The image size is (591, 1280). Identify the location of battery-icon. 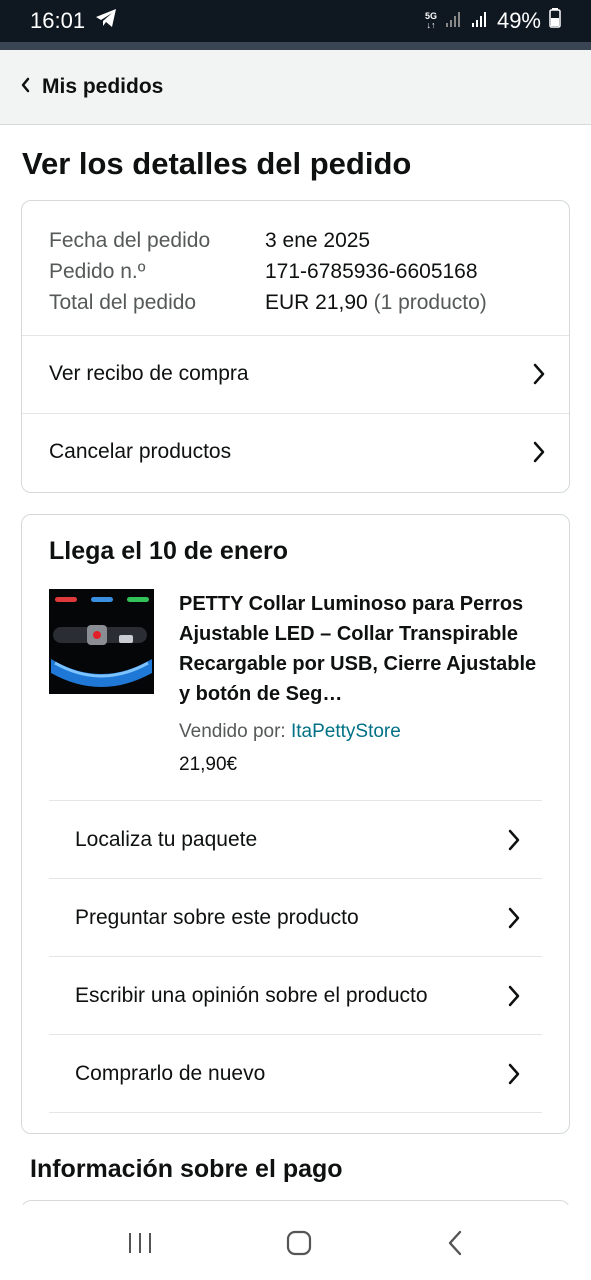
(555, 21).